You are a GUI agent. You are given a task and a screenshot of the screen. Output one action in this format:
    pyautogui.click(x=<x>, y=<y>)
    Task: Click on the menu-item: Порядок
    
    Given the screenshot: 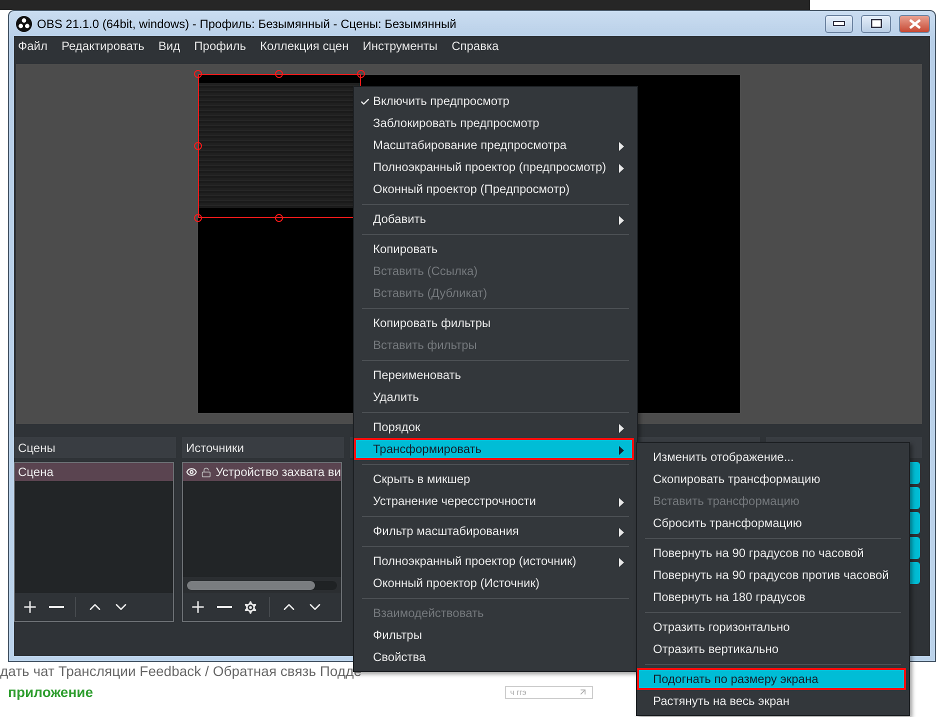 What is the action you would take?
    pyautogui.click(x=494, y=427)
    